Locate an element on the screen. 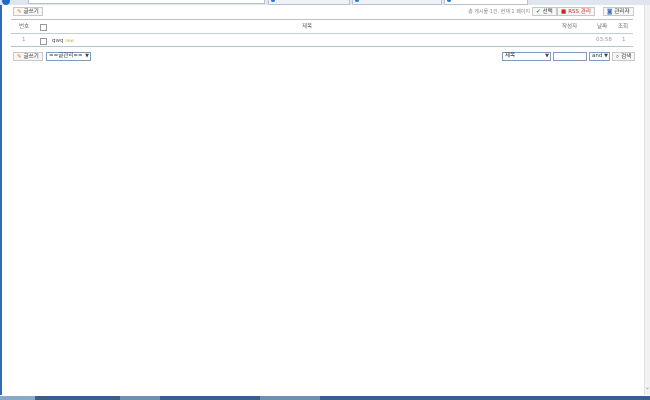 This screenshot has width=650, height=400. search-operator-value: and is located at coordinates (597, 56).